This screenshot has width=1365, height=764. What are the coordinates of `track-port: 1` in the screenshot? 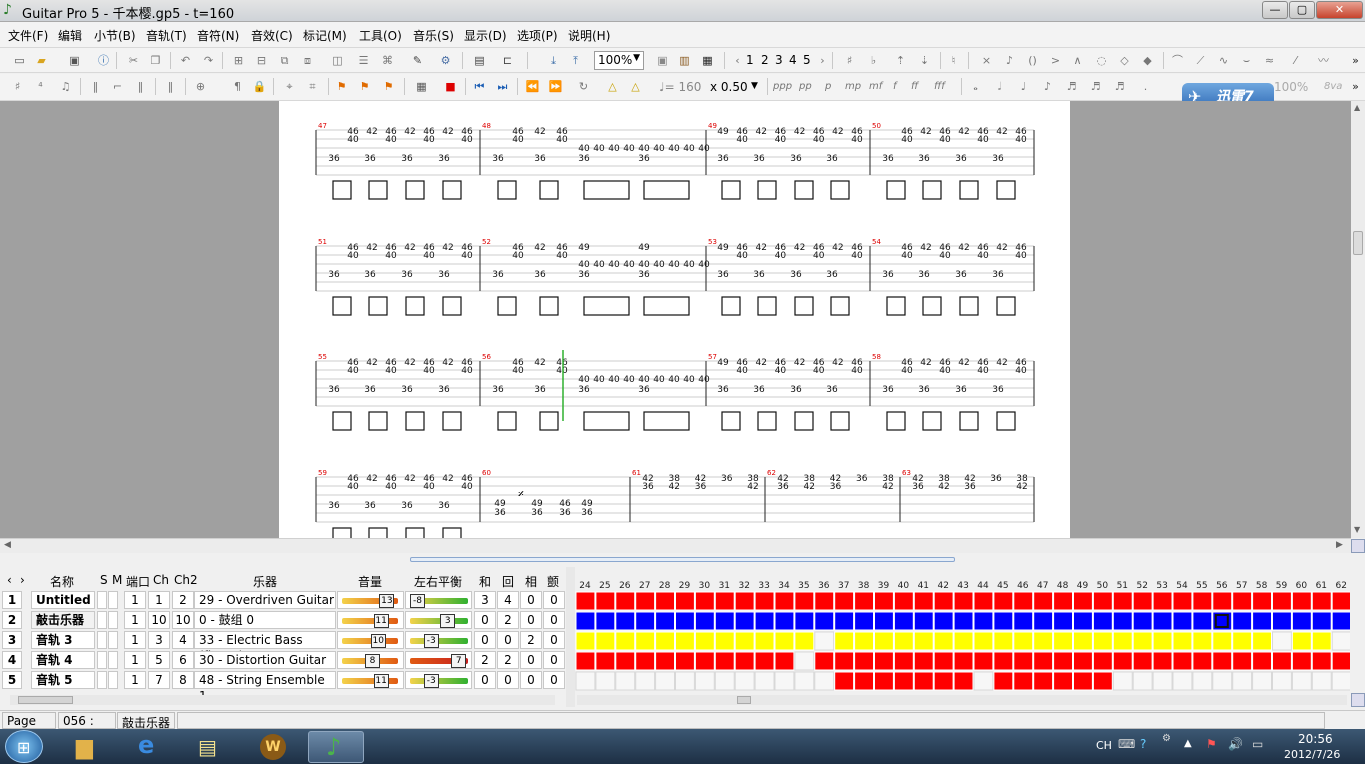 It's located at (135, 680).